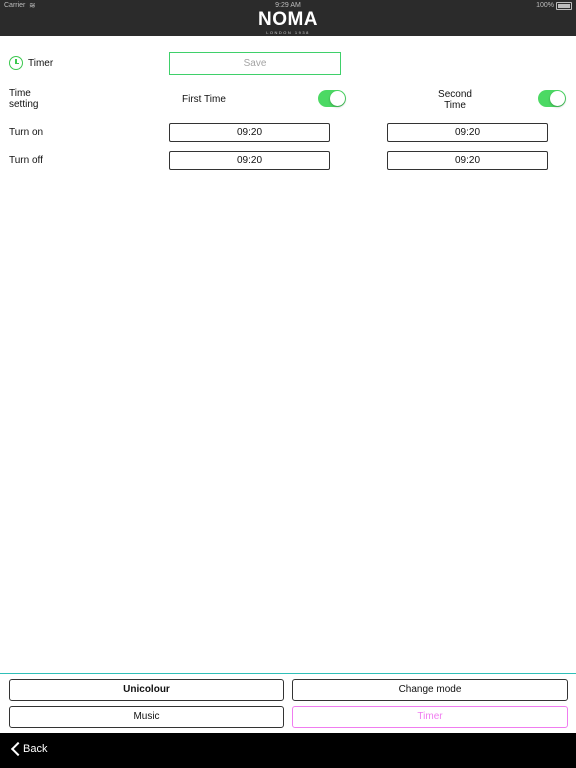 This screenshot has width=576, height=768. I want to click on timer-button: Timer, so click(430, 717).